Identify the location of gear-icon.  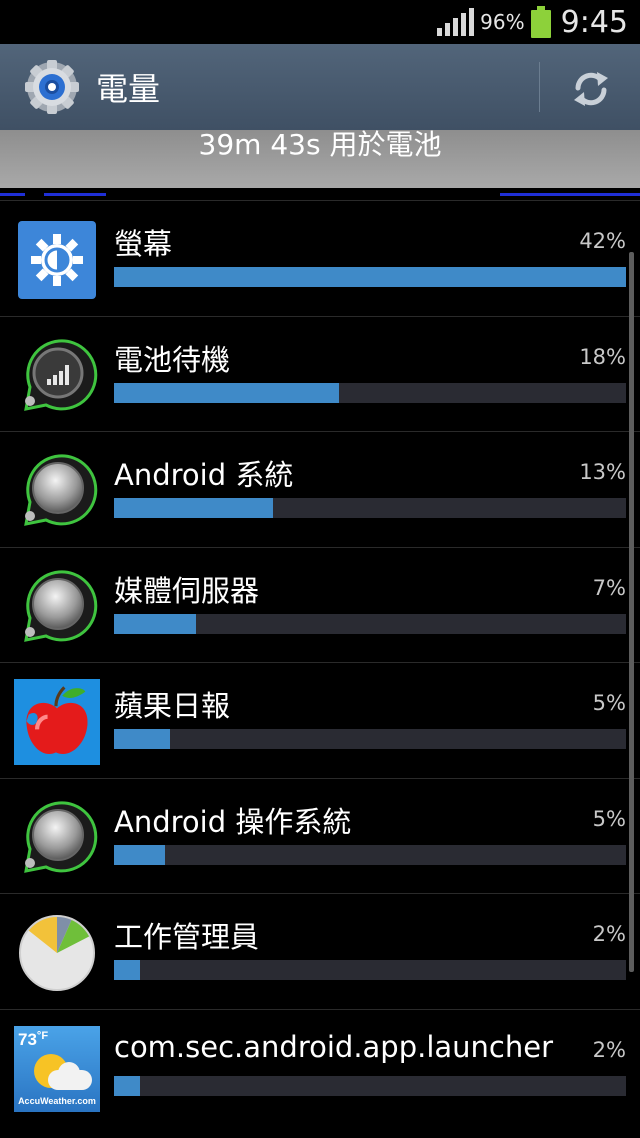
(52, 87).